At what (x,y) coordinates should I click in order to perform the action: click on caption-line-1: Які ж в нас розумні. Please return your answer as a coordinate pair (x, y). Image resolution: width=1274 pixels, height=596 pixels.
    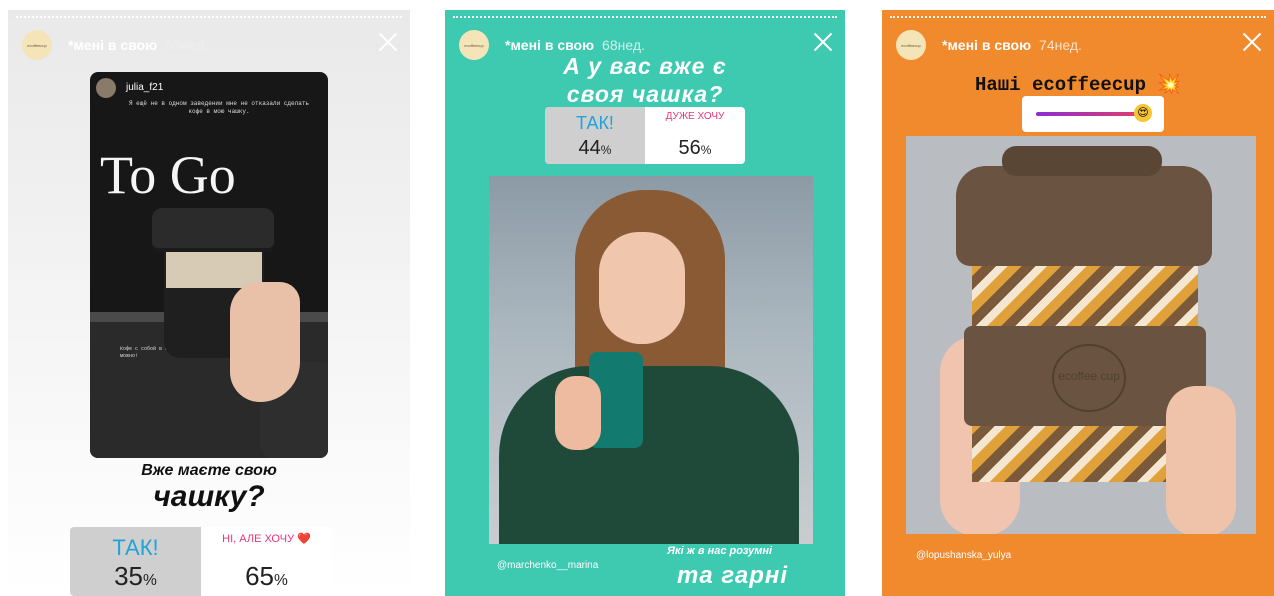
    Looking at the image, I should click on (720, 551).